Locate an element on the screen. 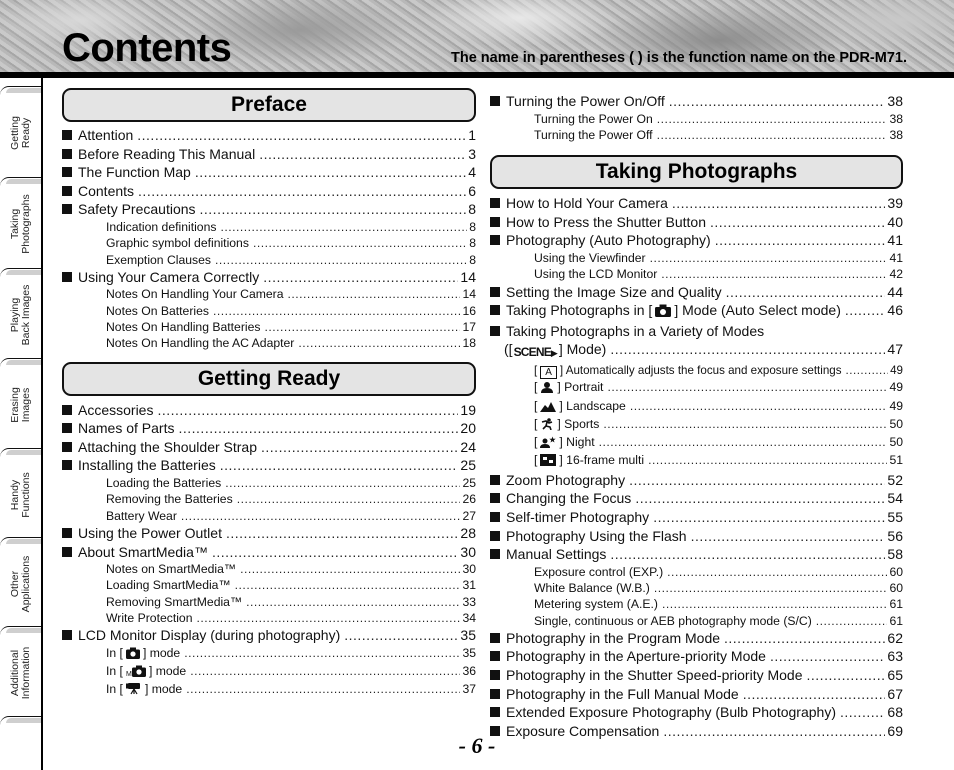 This screenshot has height=770, width=954. entry-page: 51 is located at coordinates (896, 460).